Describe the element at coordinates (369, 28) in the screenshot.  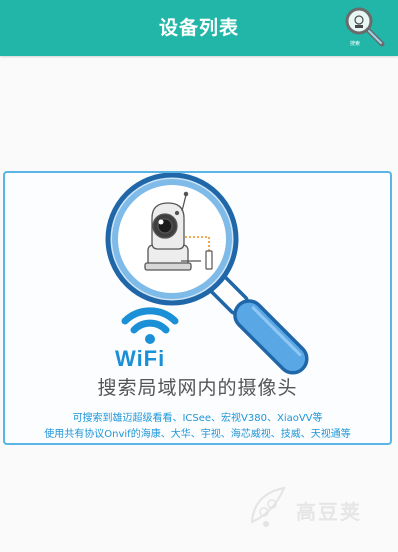
I see `search-button: 搜索` at that location.